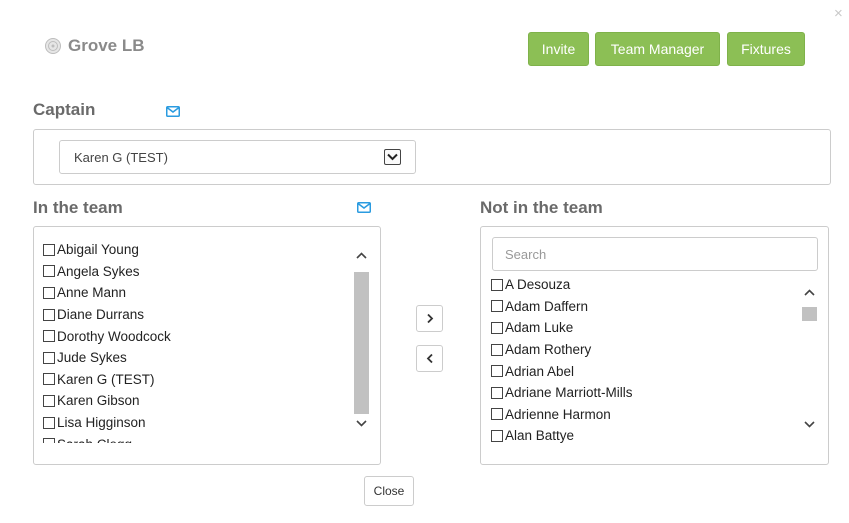 This screenshot has height=523, width=849. Describe the element at coordinates (643, 436) in the screenshot. I see `member-item: Alan Battye` at that location.